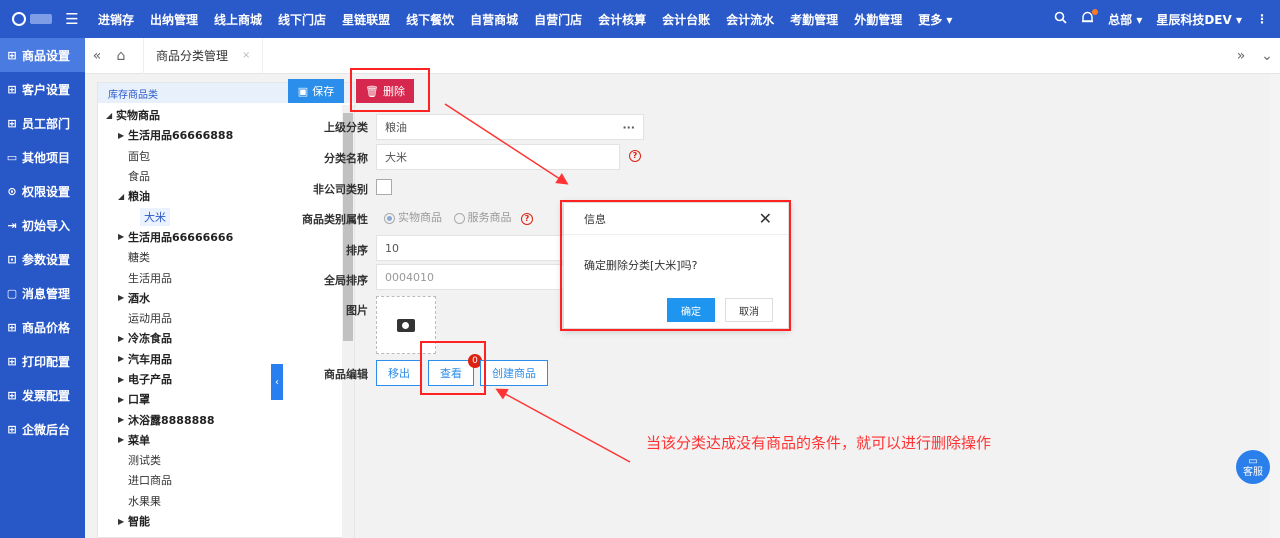  What do you see at coordinates (384, 187) in the screenshot?
I see `non-company-checkbox` at bounding box center [384, 187].